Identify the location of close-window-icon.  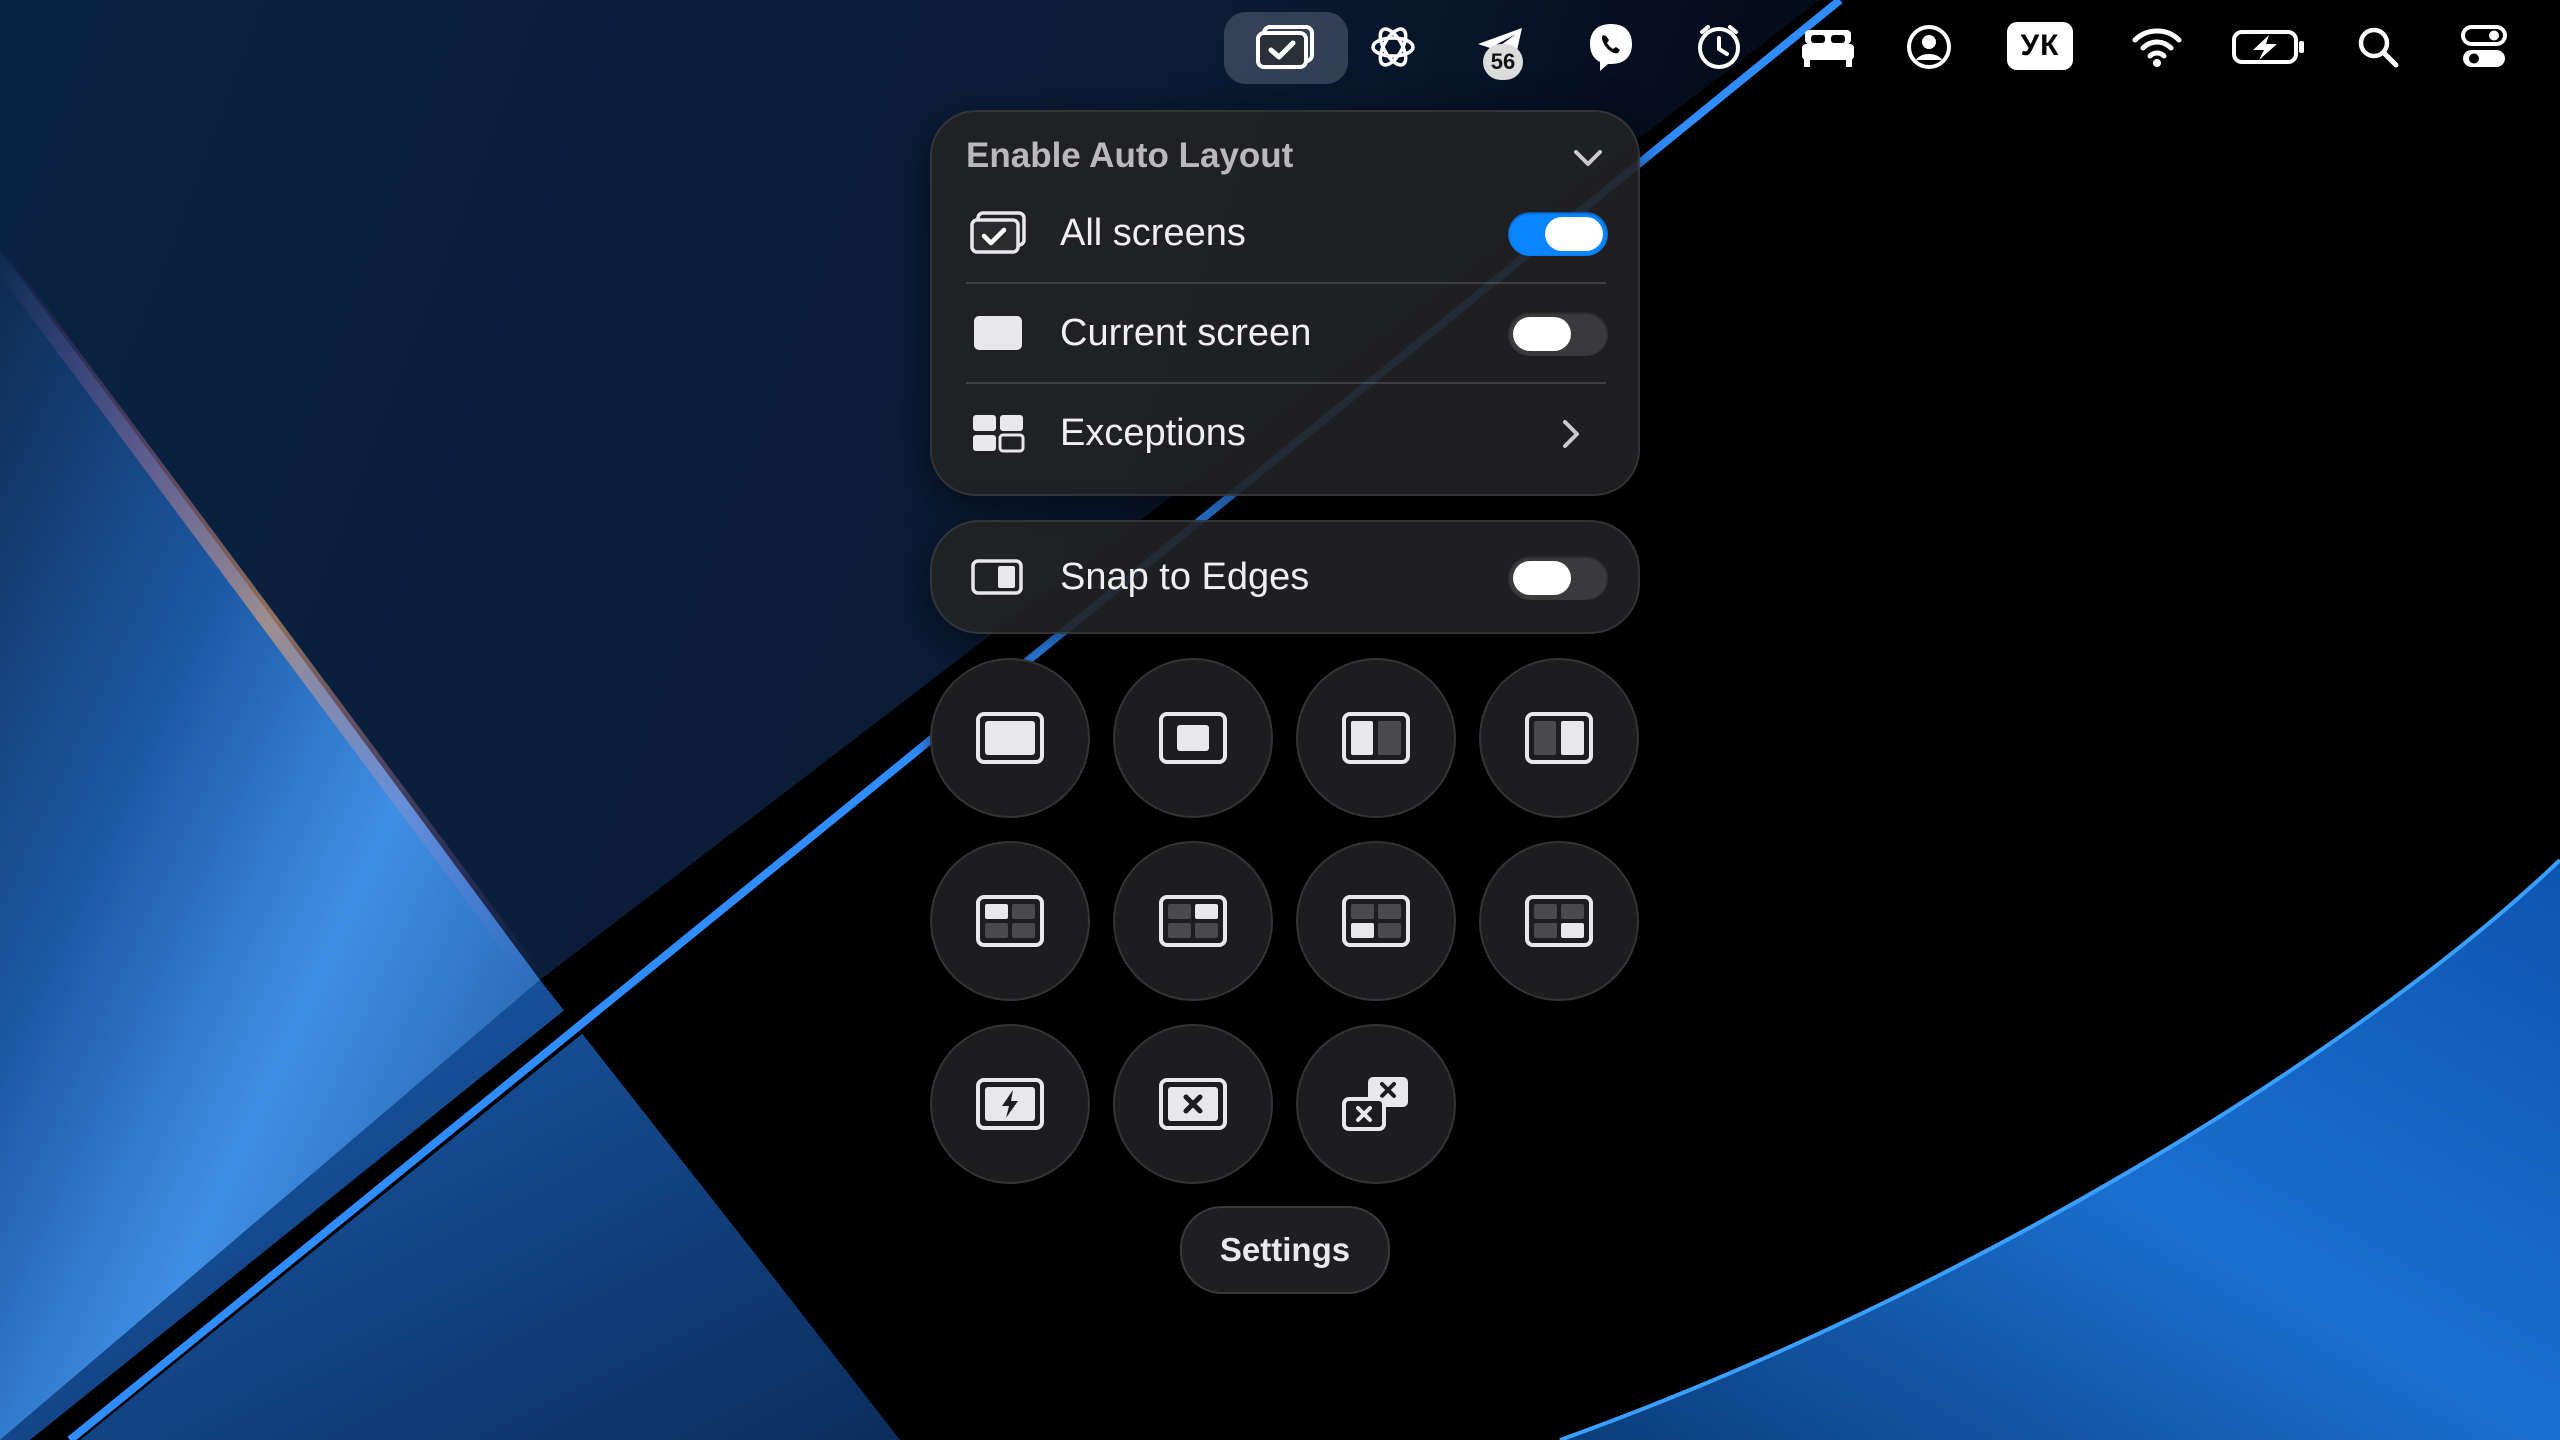
(1193, 1104).